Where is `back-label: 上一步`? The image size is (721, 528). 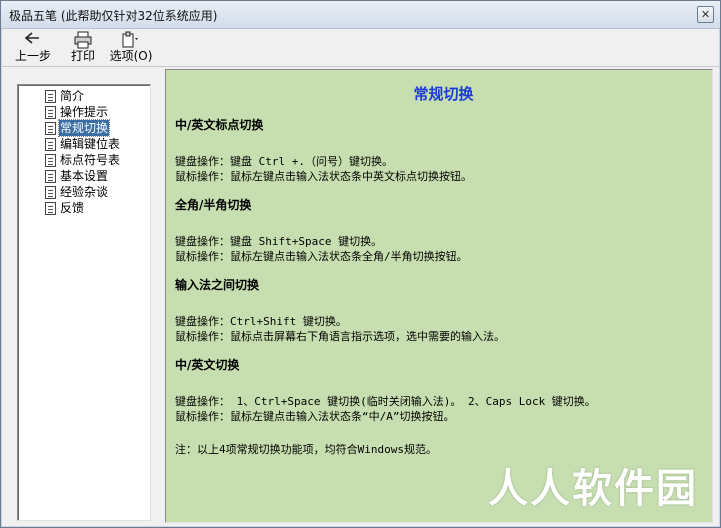
back-label: 上一步 is located at coordinates (32, 56).